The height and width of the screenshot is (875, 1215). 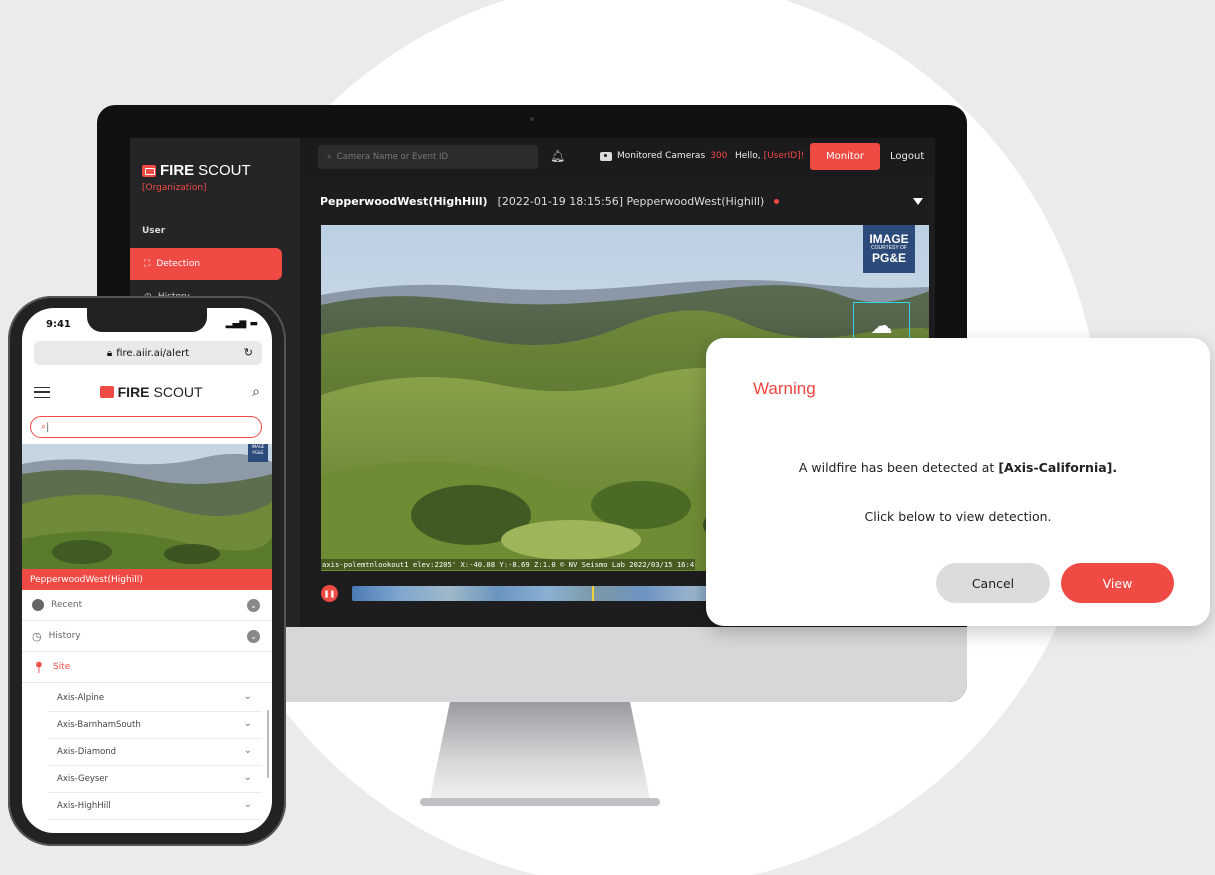 What do you see at coordinates (606, 156) in the screenshot?
I see `camera-icon` at bounding box center [606, 156].